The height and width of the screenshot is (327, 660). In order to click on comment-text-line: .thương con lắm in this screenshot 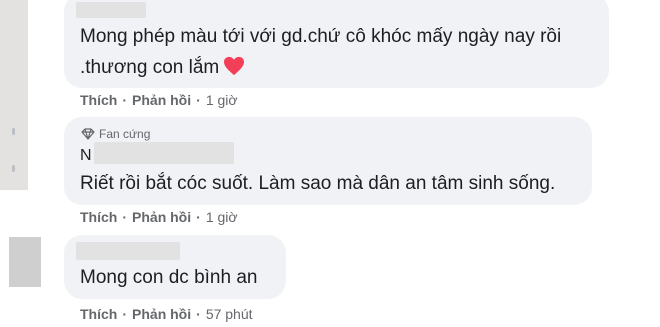, I will do `click(162, 68)`.